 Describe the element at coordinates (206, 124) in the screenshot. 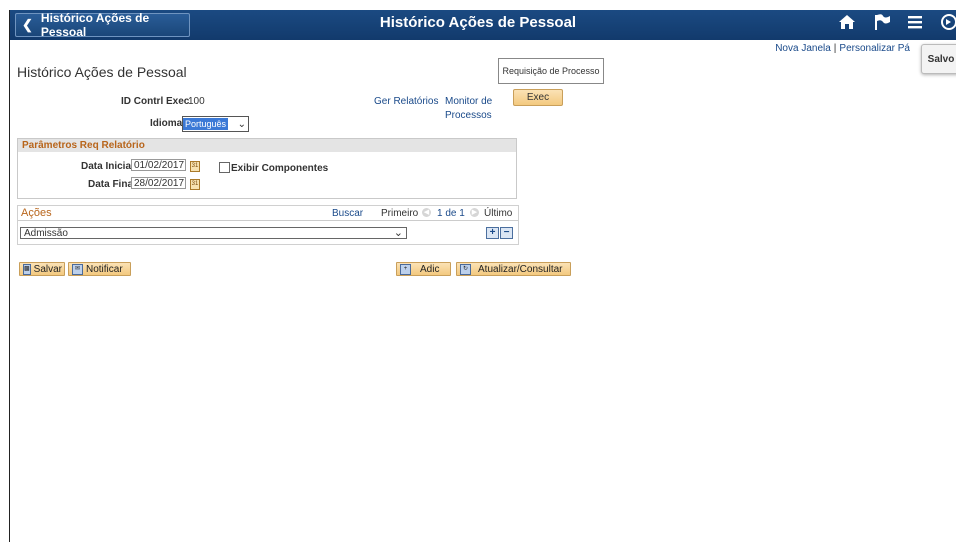

I see `idioma-value: Português` at that location.